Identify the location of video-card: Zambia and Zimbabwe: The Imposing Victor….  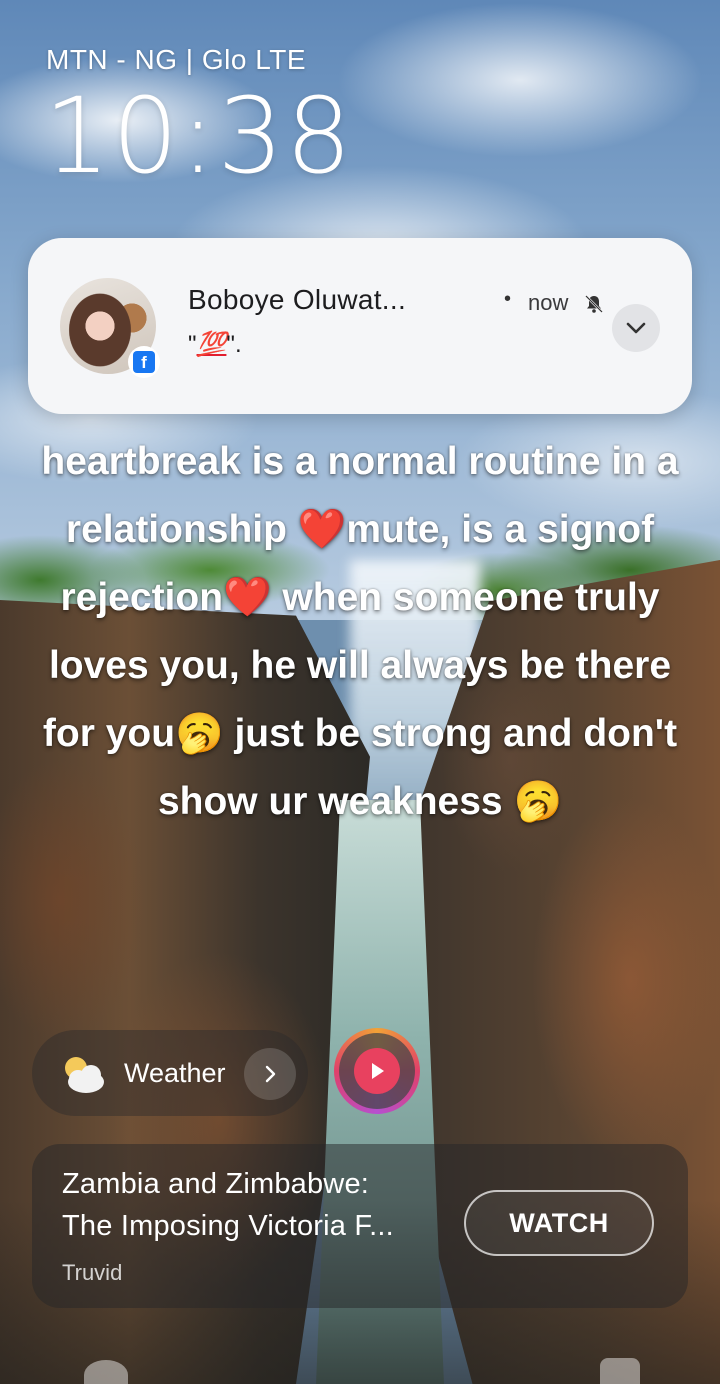
(360, 1226).